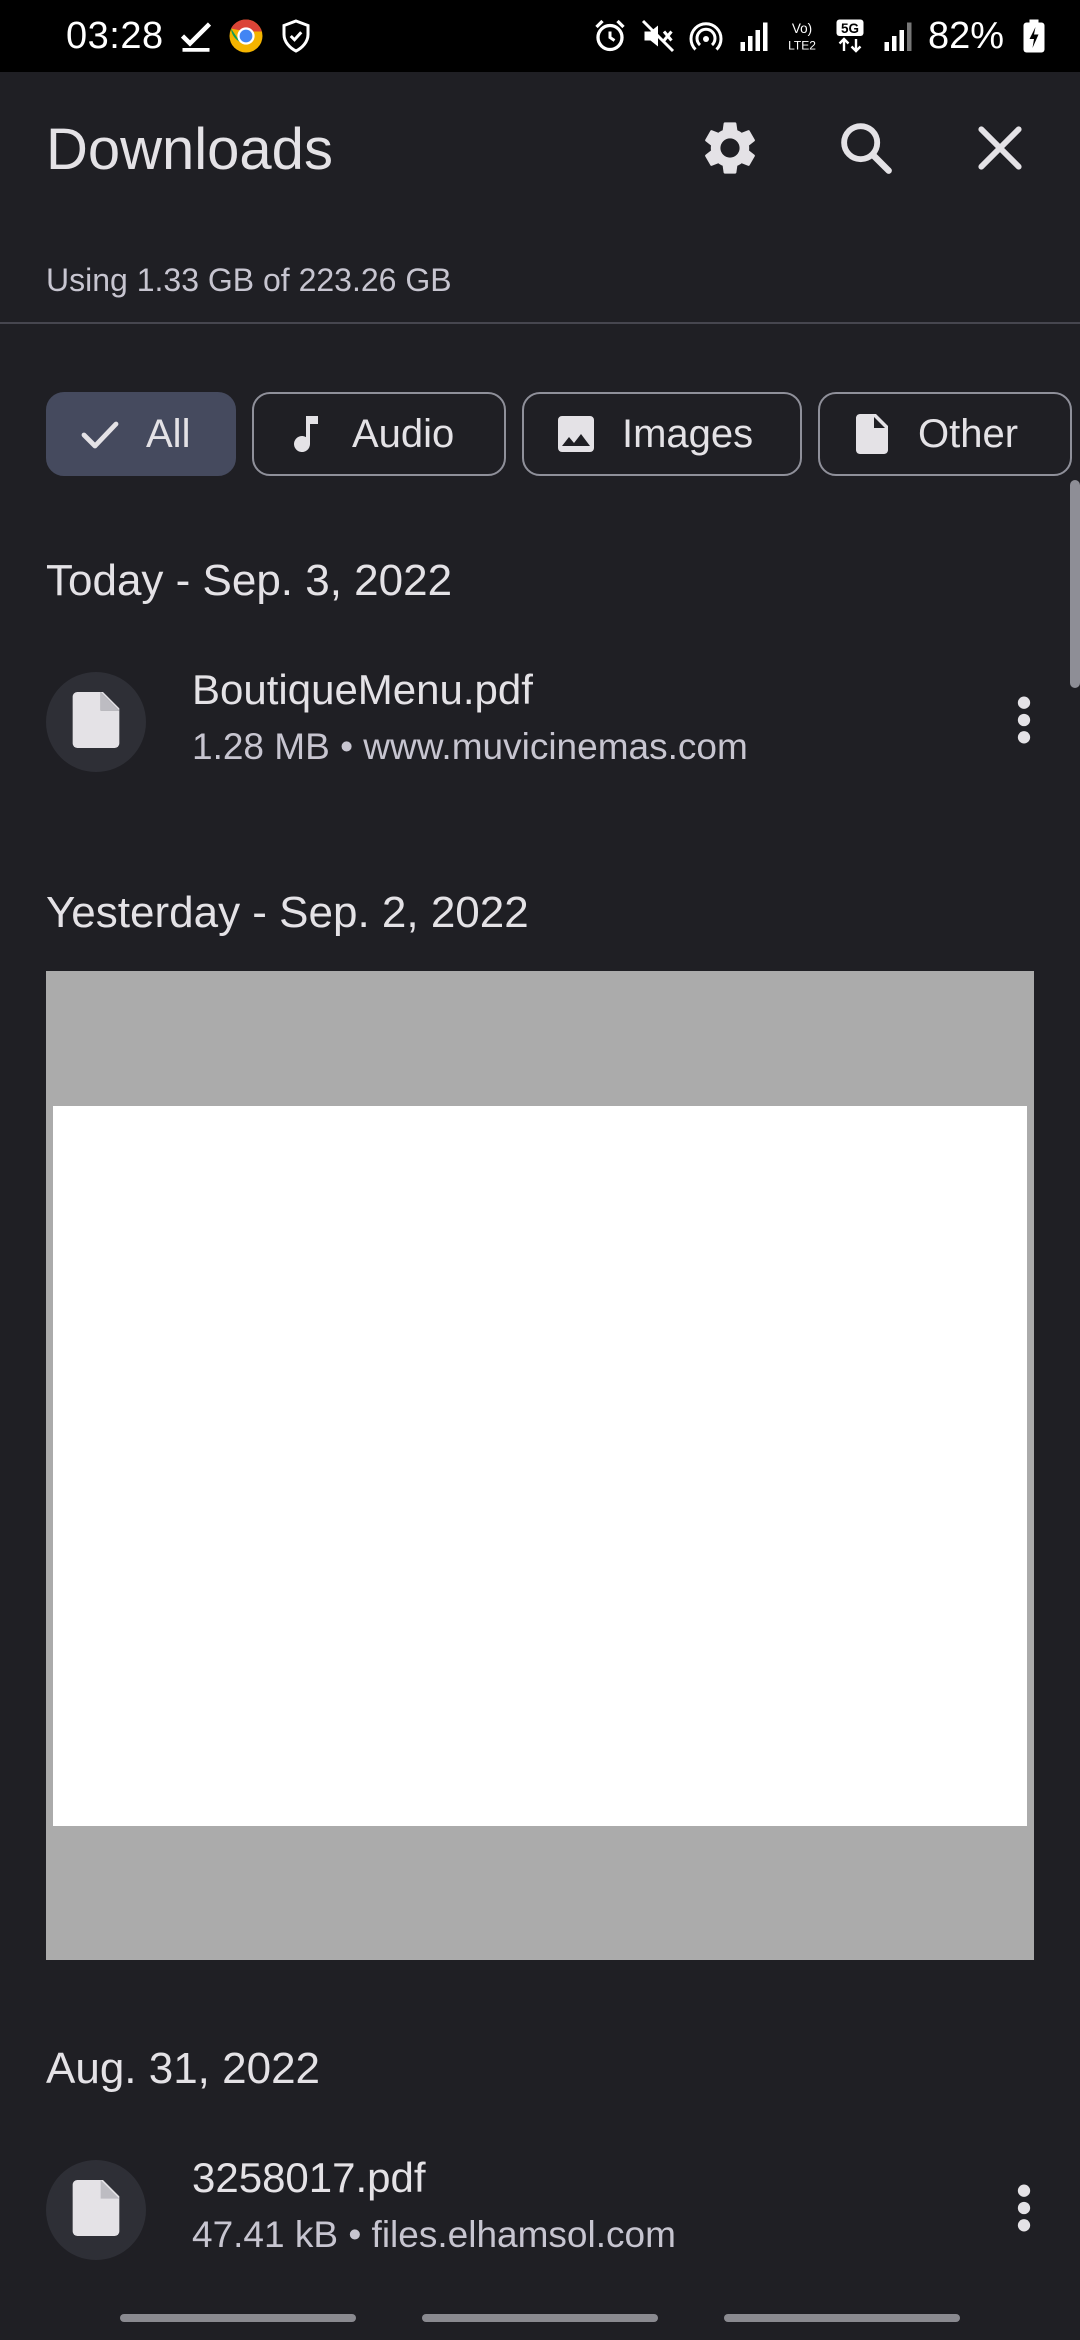 This screenshot has width=1080, height=2340. I want to click on filter-chip-all: All, so click(141, 434).